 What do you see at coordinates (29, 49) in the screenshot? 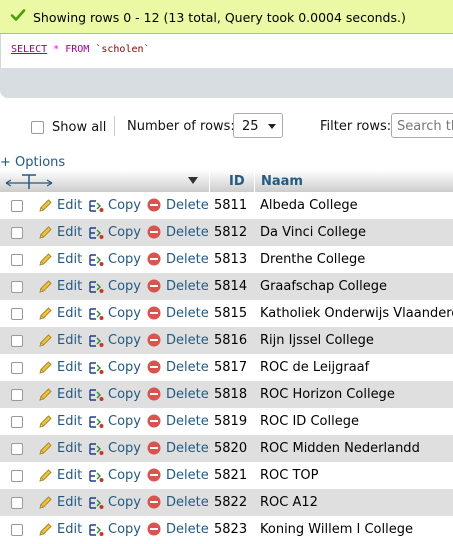
I see `sql-select-keyword: SELECT` at bounding box center [29, 49].